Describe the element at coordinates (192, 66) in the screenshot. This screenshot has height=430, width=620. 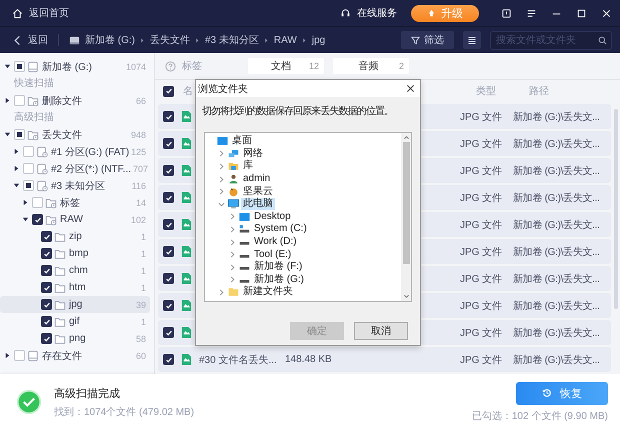
I see `tags-label: 标签` at that location.